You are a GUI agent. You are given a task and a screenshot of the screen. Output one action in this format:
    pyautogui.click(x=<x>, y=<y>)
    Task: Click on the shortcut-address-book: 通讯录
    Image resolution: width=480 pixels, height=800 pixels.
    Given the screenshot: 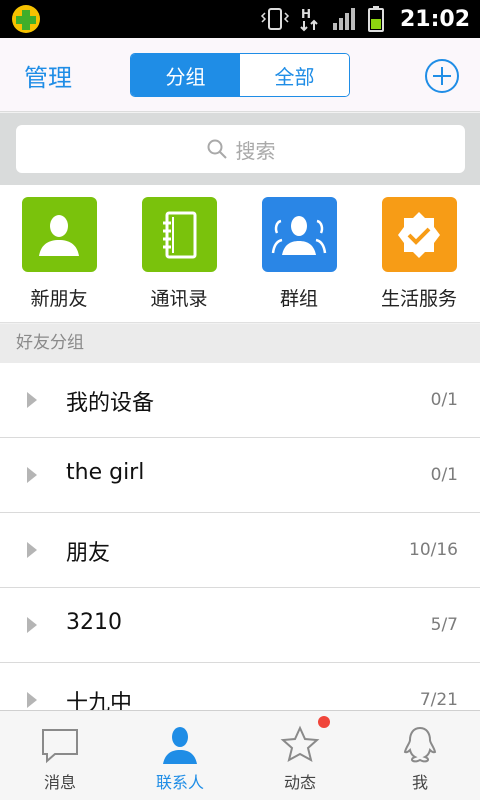 What is the action you would take?
    pyautogui.click(x=179, y=254)
    